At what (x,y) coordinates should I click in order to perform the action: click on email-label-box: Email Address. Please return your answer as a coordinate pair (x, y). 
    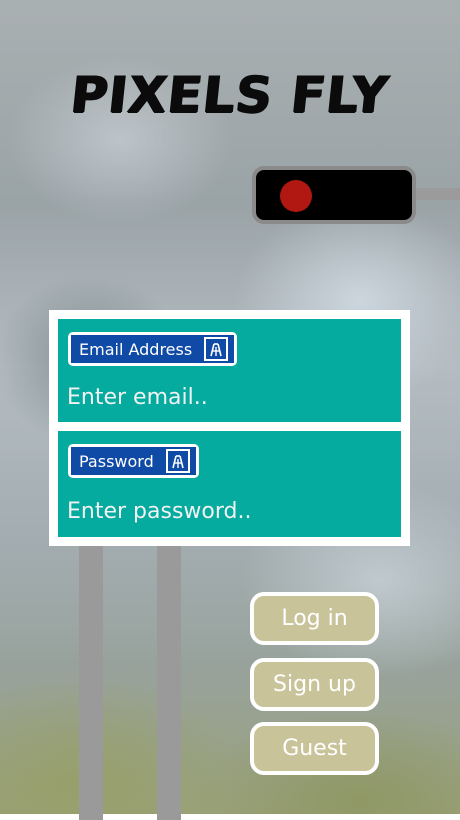
    Looking at the image, I should click on (153, 349).